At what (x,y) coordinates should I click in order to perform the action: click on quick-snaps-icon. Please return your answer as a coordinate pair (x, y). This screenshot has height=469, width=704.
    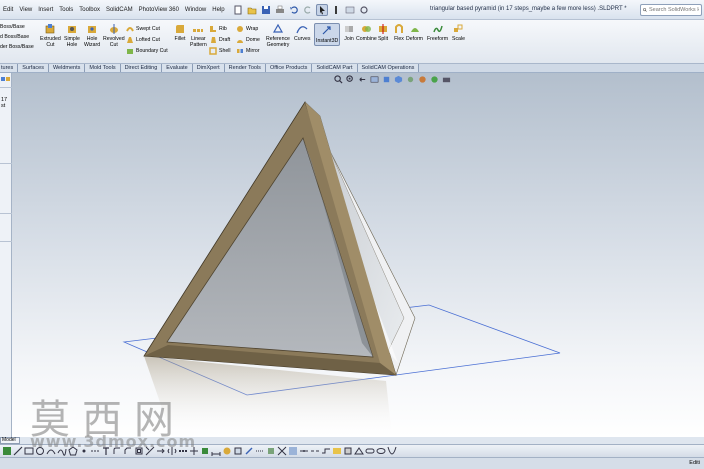
    Looking at the image, I should click on (238, 451).